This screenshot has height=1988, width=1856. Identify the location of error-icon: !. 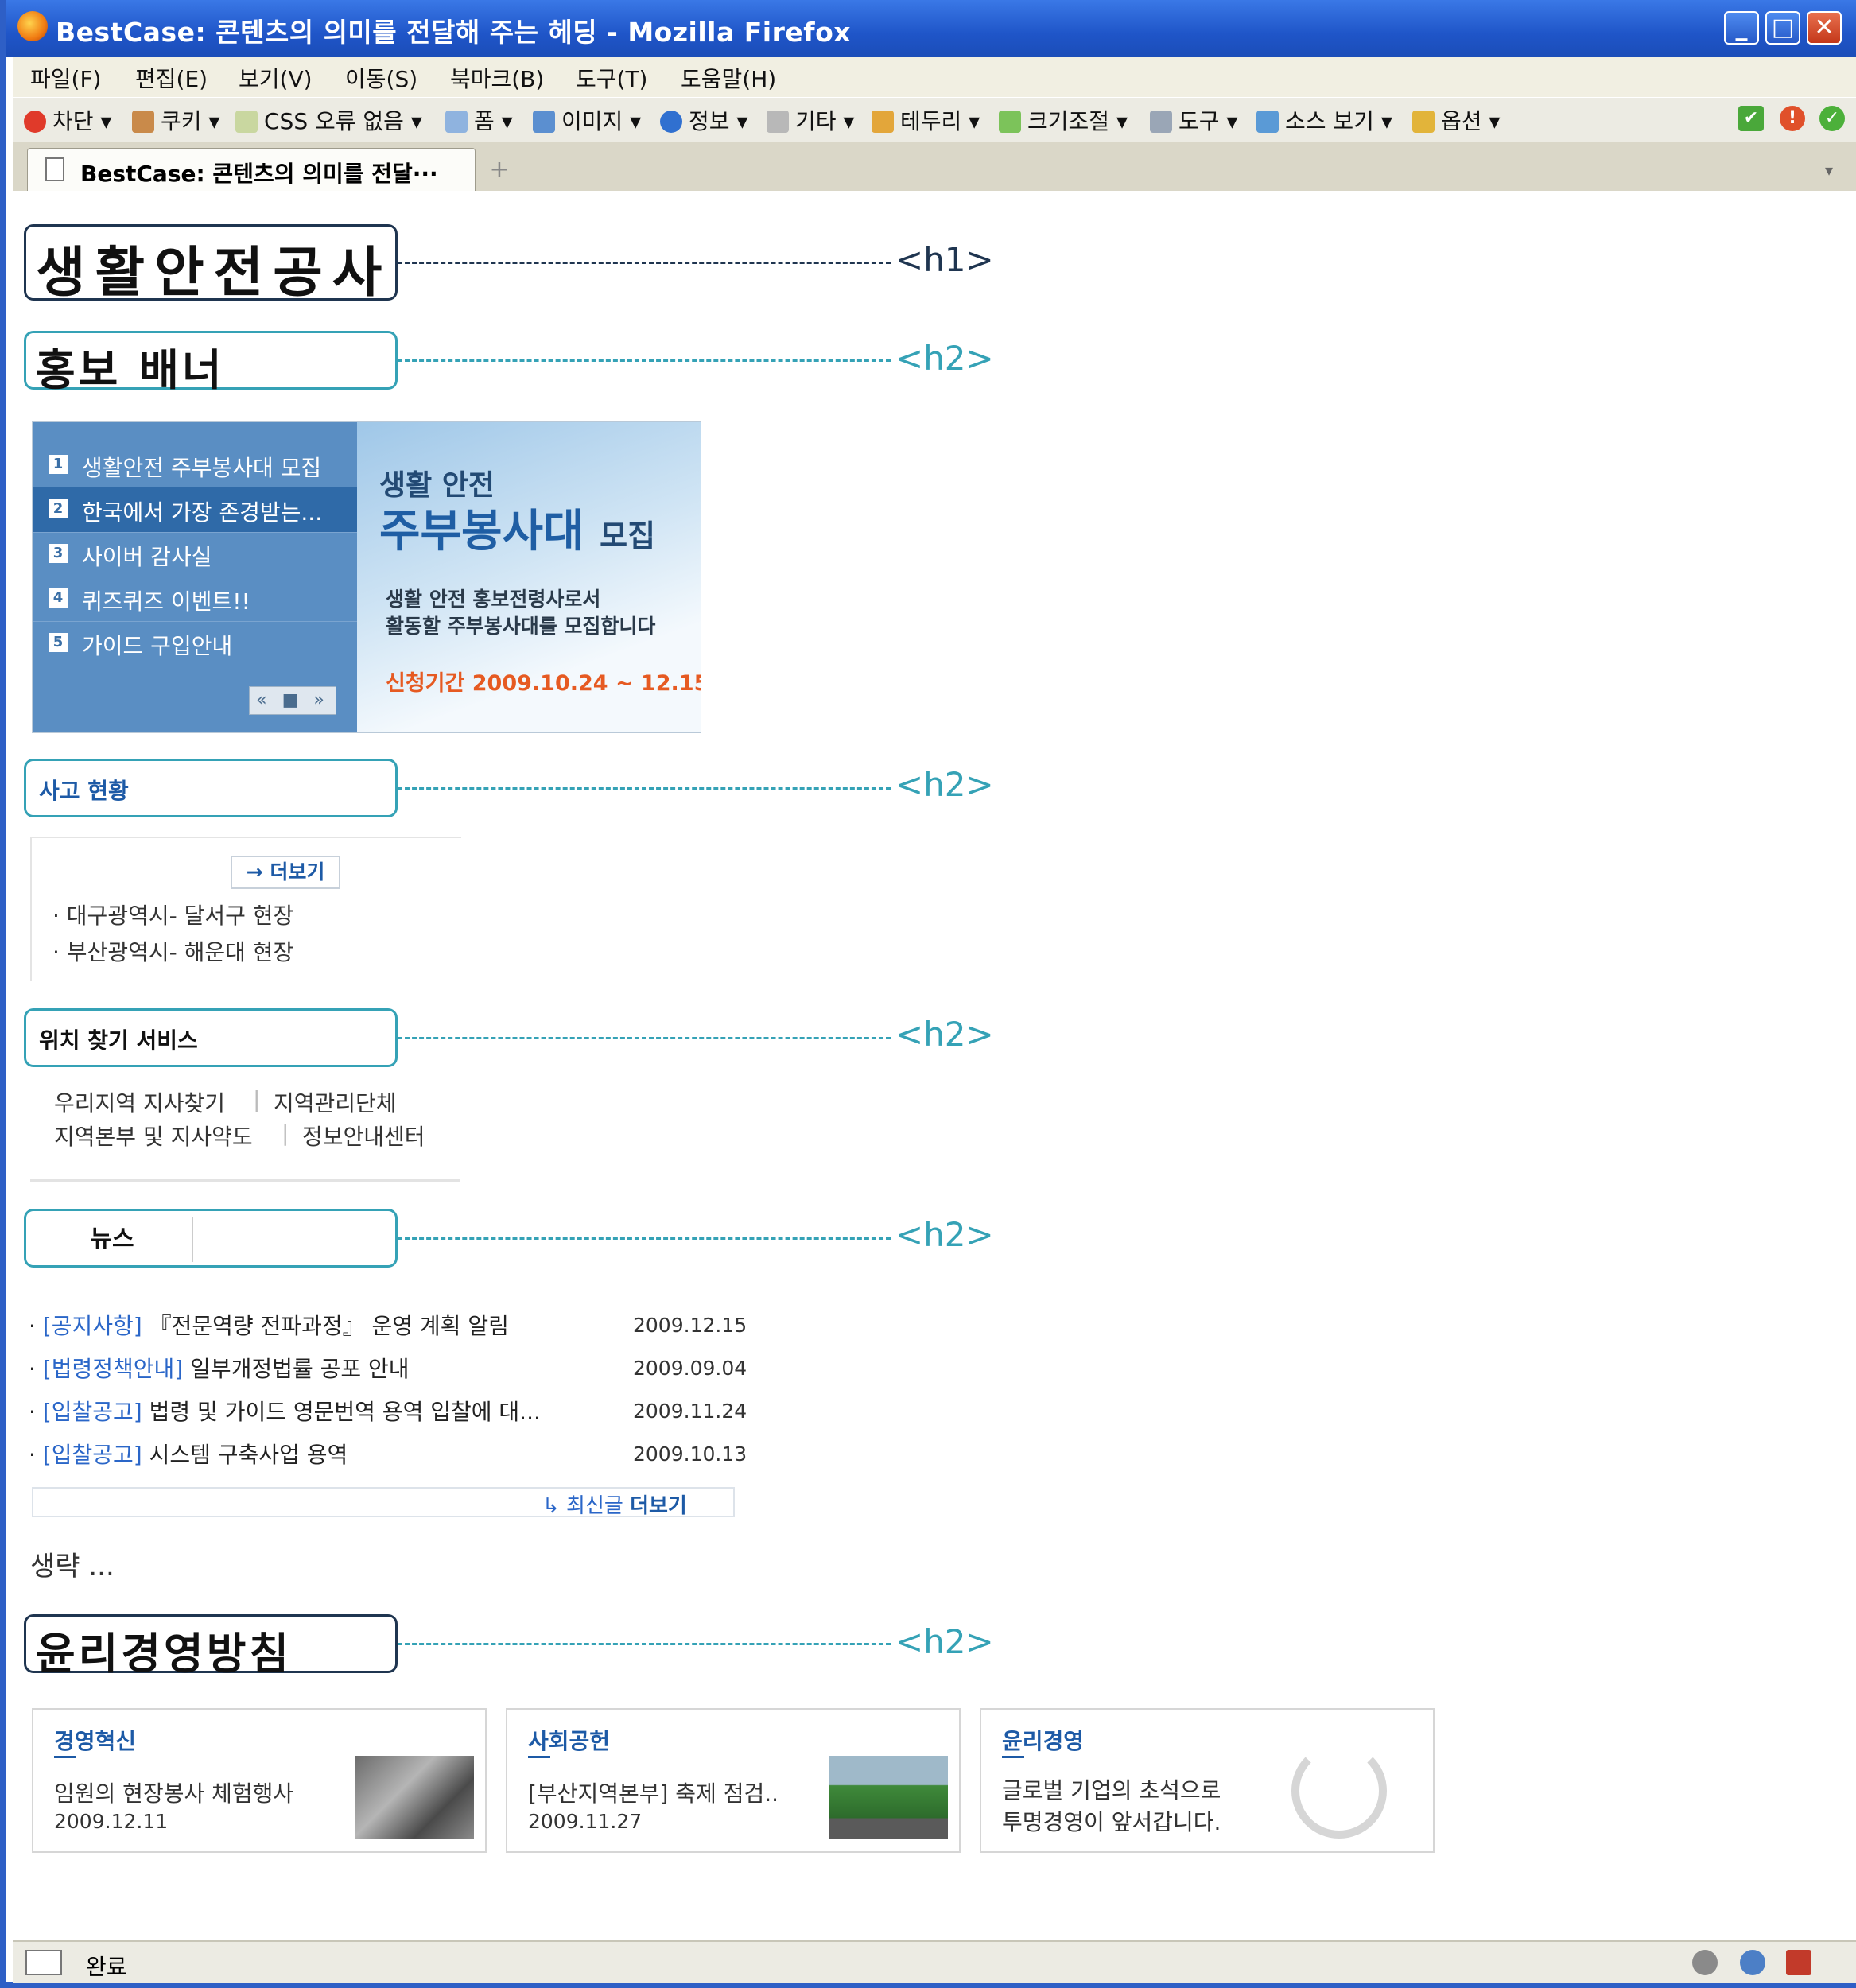
(1792, 118).